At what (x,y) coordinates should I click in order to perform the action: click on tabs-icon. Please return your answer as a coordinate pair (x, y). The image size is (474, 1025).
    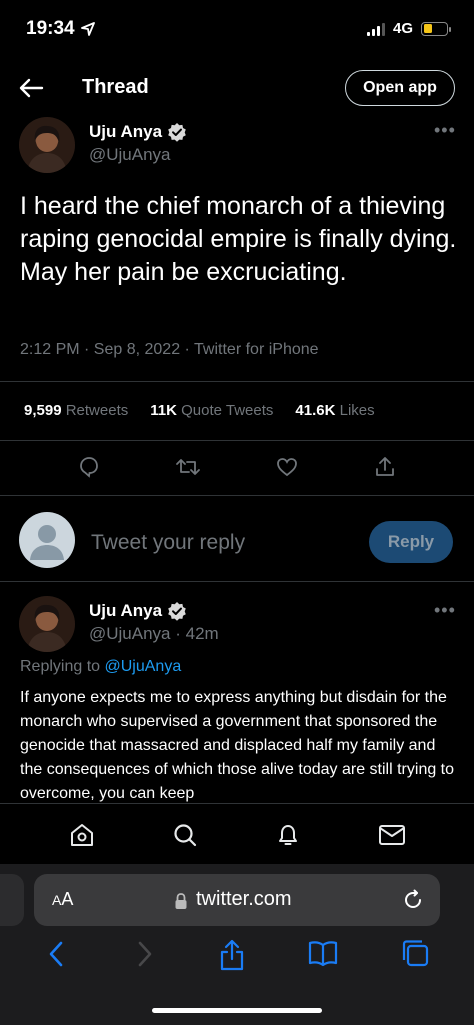
    Looking at the image, I should click on (415, 953).